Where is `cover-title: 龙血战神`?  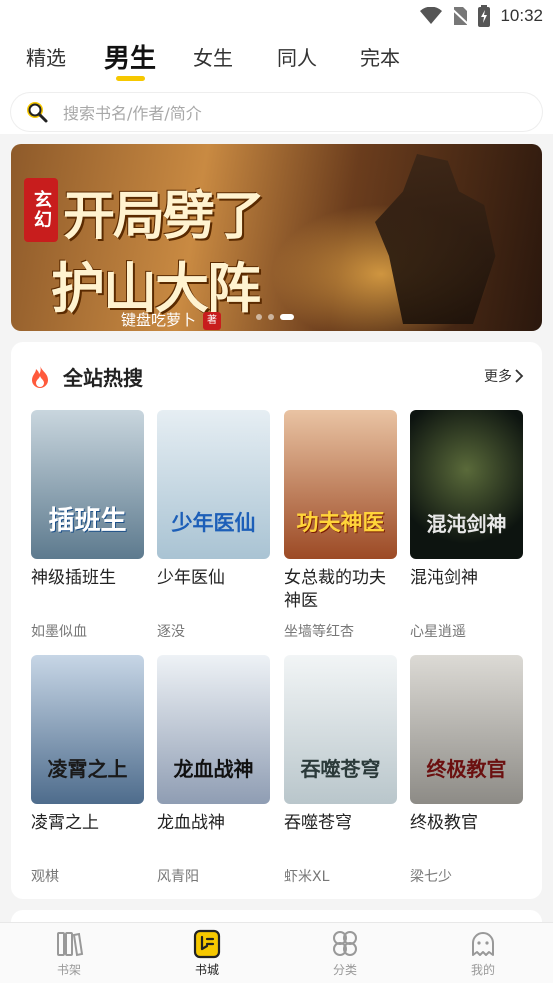
cover-title: 龙血战神 is located at coordinates (213, 769).